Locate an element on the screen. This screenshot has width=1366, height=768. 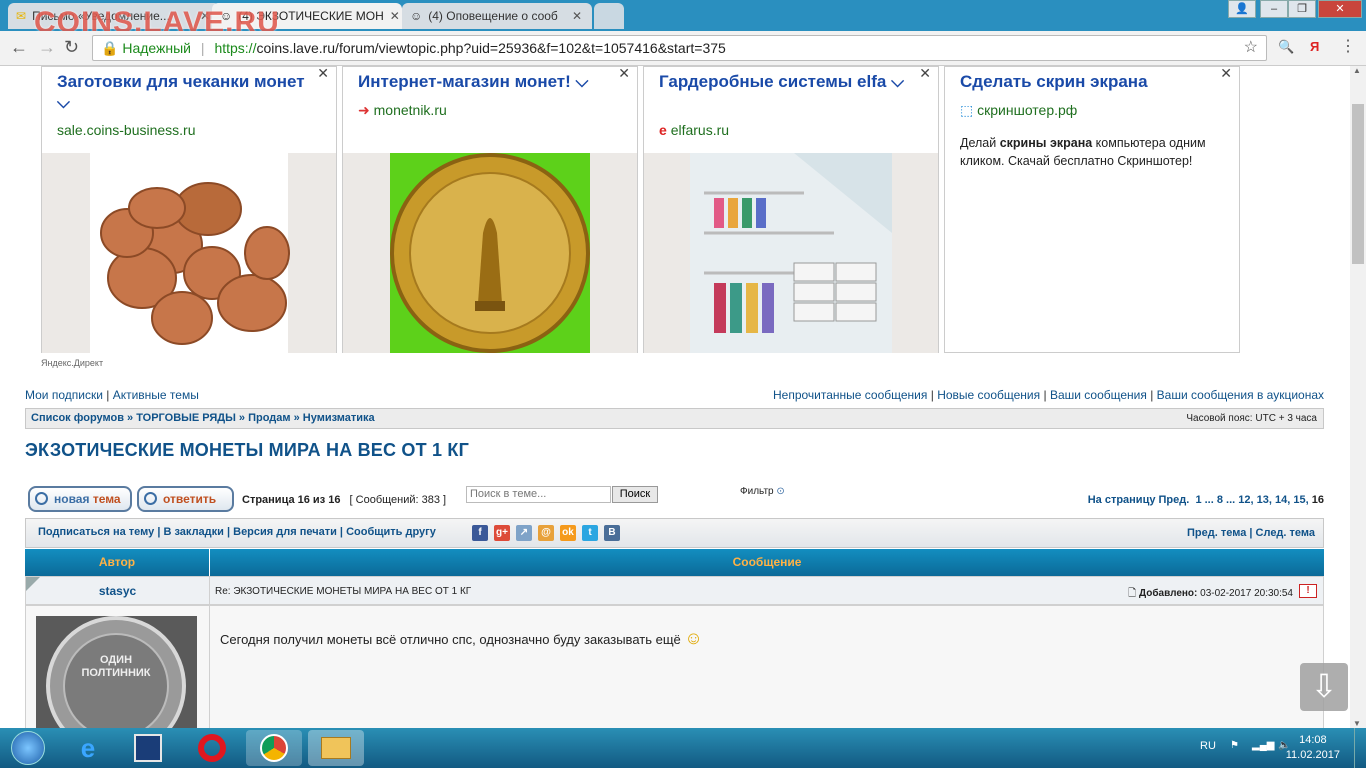
start-button is located at coordinates (28, 748).